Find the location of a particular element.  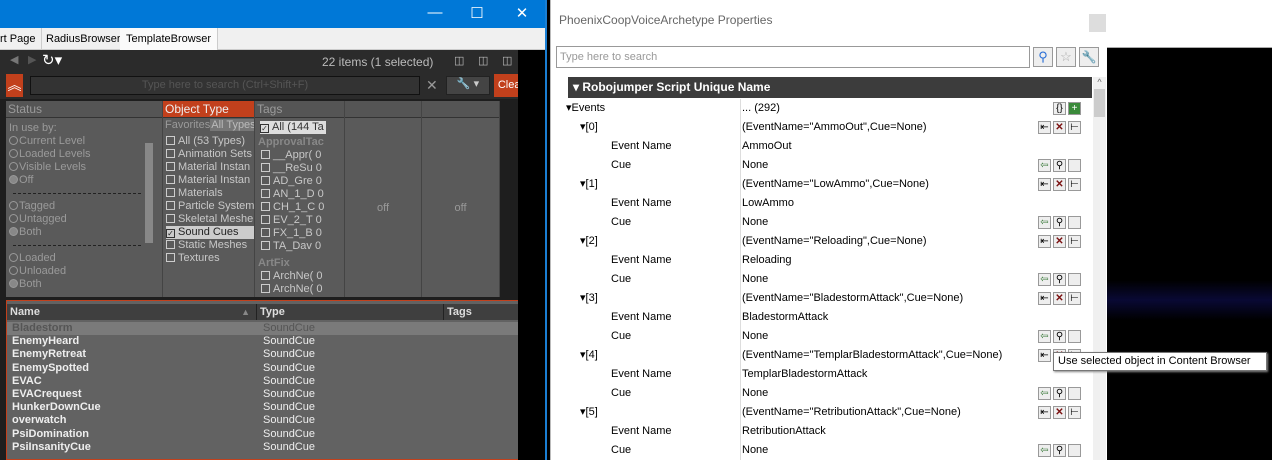

search-options-button: 🔧 ▾ is located at coordinates (468, 85).